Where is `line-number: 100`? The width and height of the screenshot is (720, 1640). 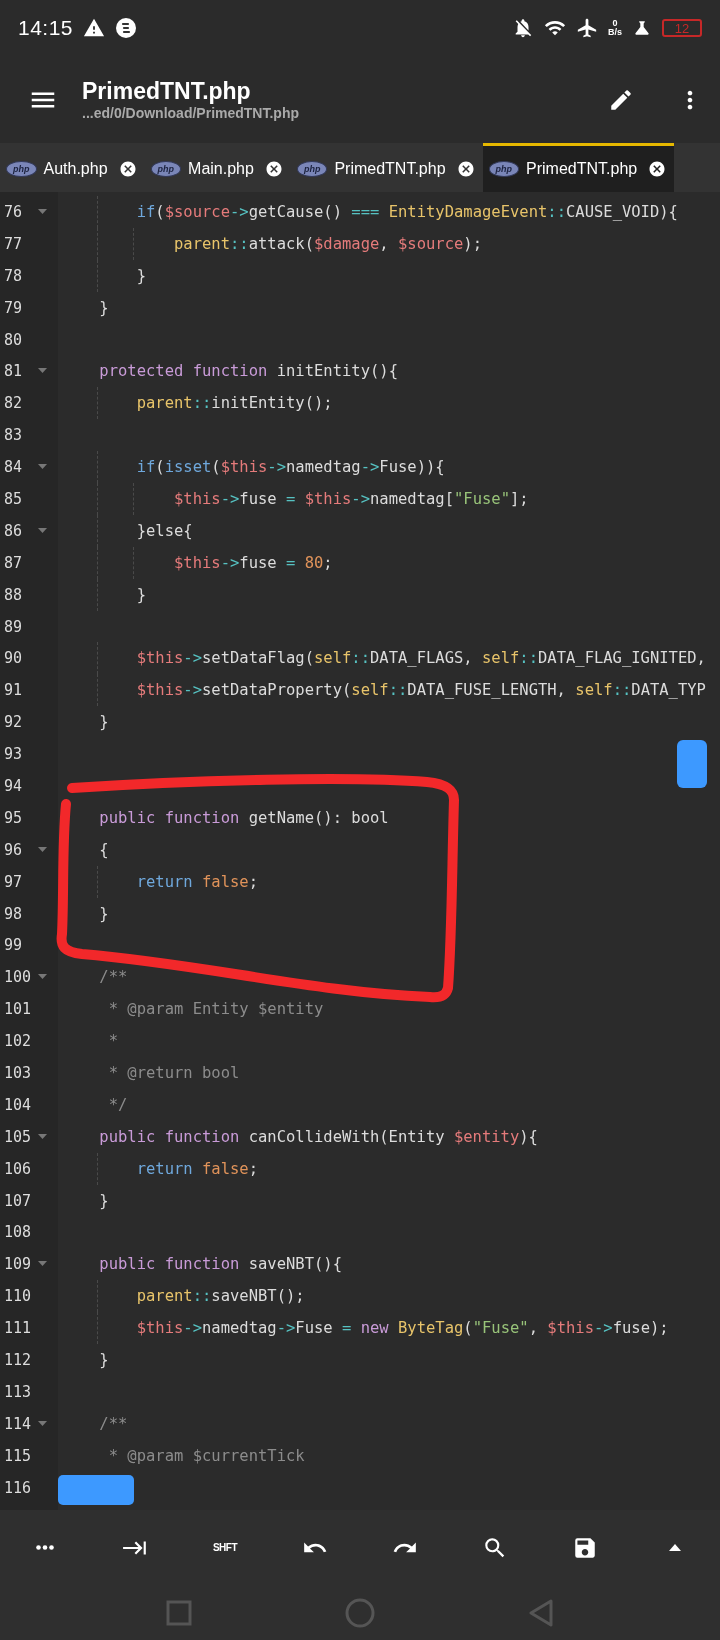 line-number: 100 is located at coordinates (18, 977).